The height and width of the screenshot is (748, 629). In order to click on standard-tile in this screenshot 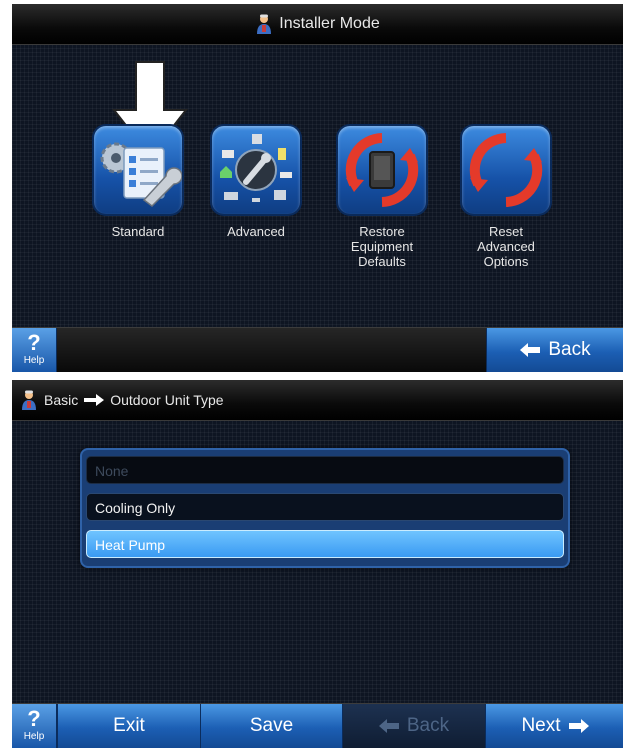, I will do `click(138, 170)`.